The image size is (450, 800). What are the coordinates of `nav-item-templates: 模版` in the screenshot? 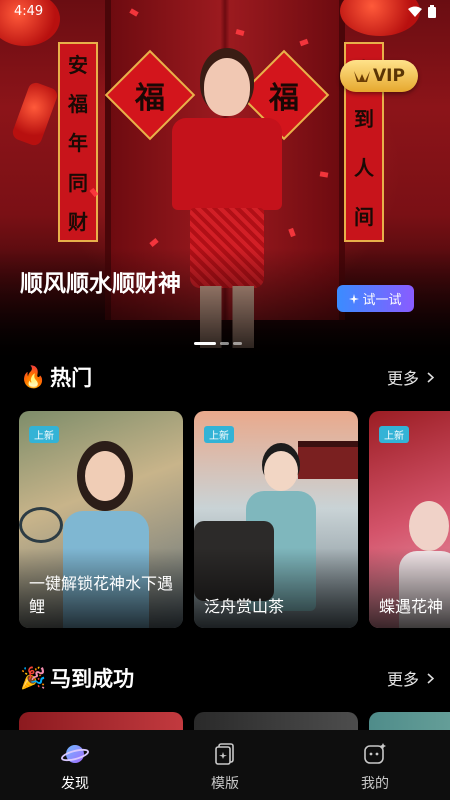 It's located at (225, 767).